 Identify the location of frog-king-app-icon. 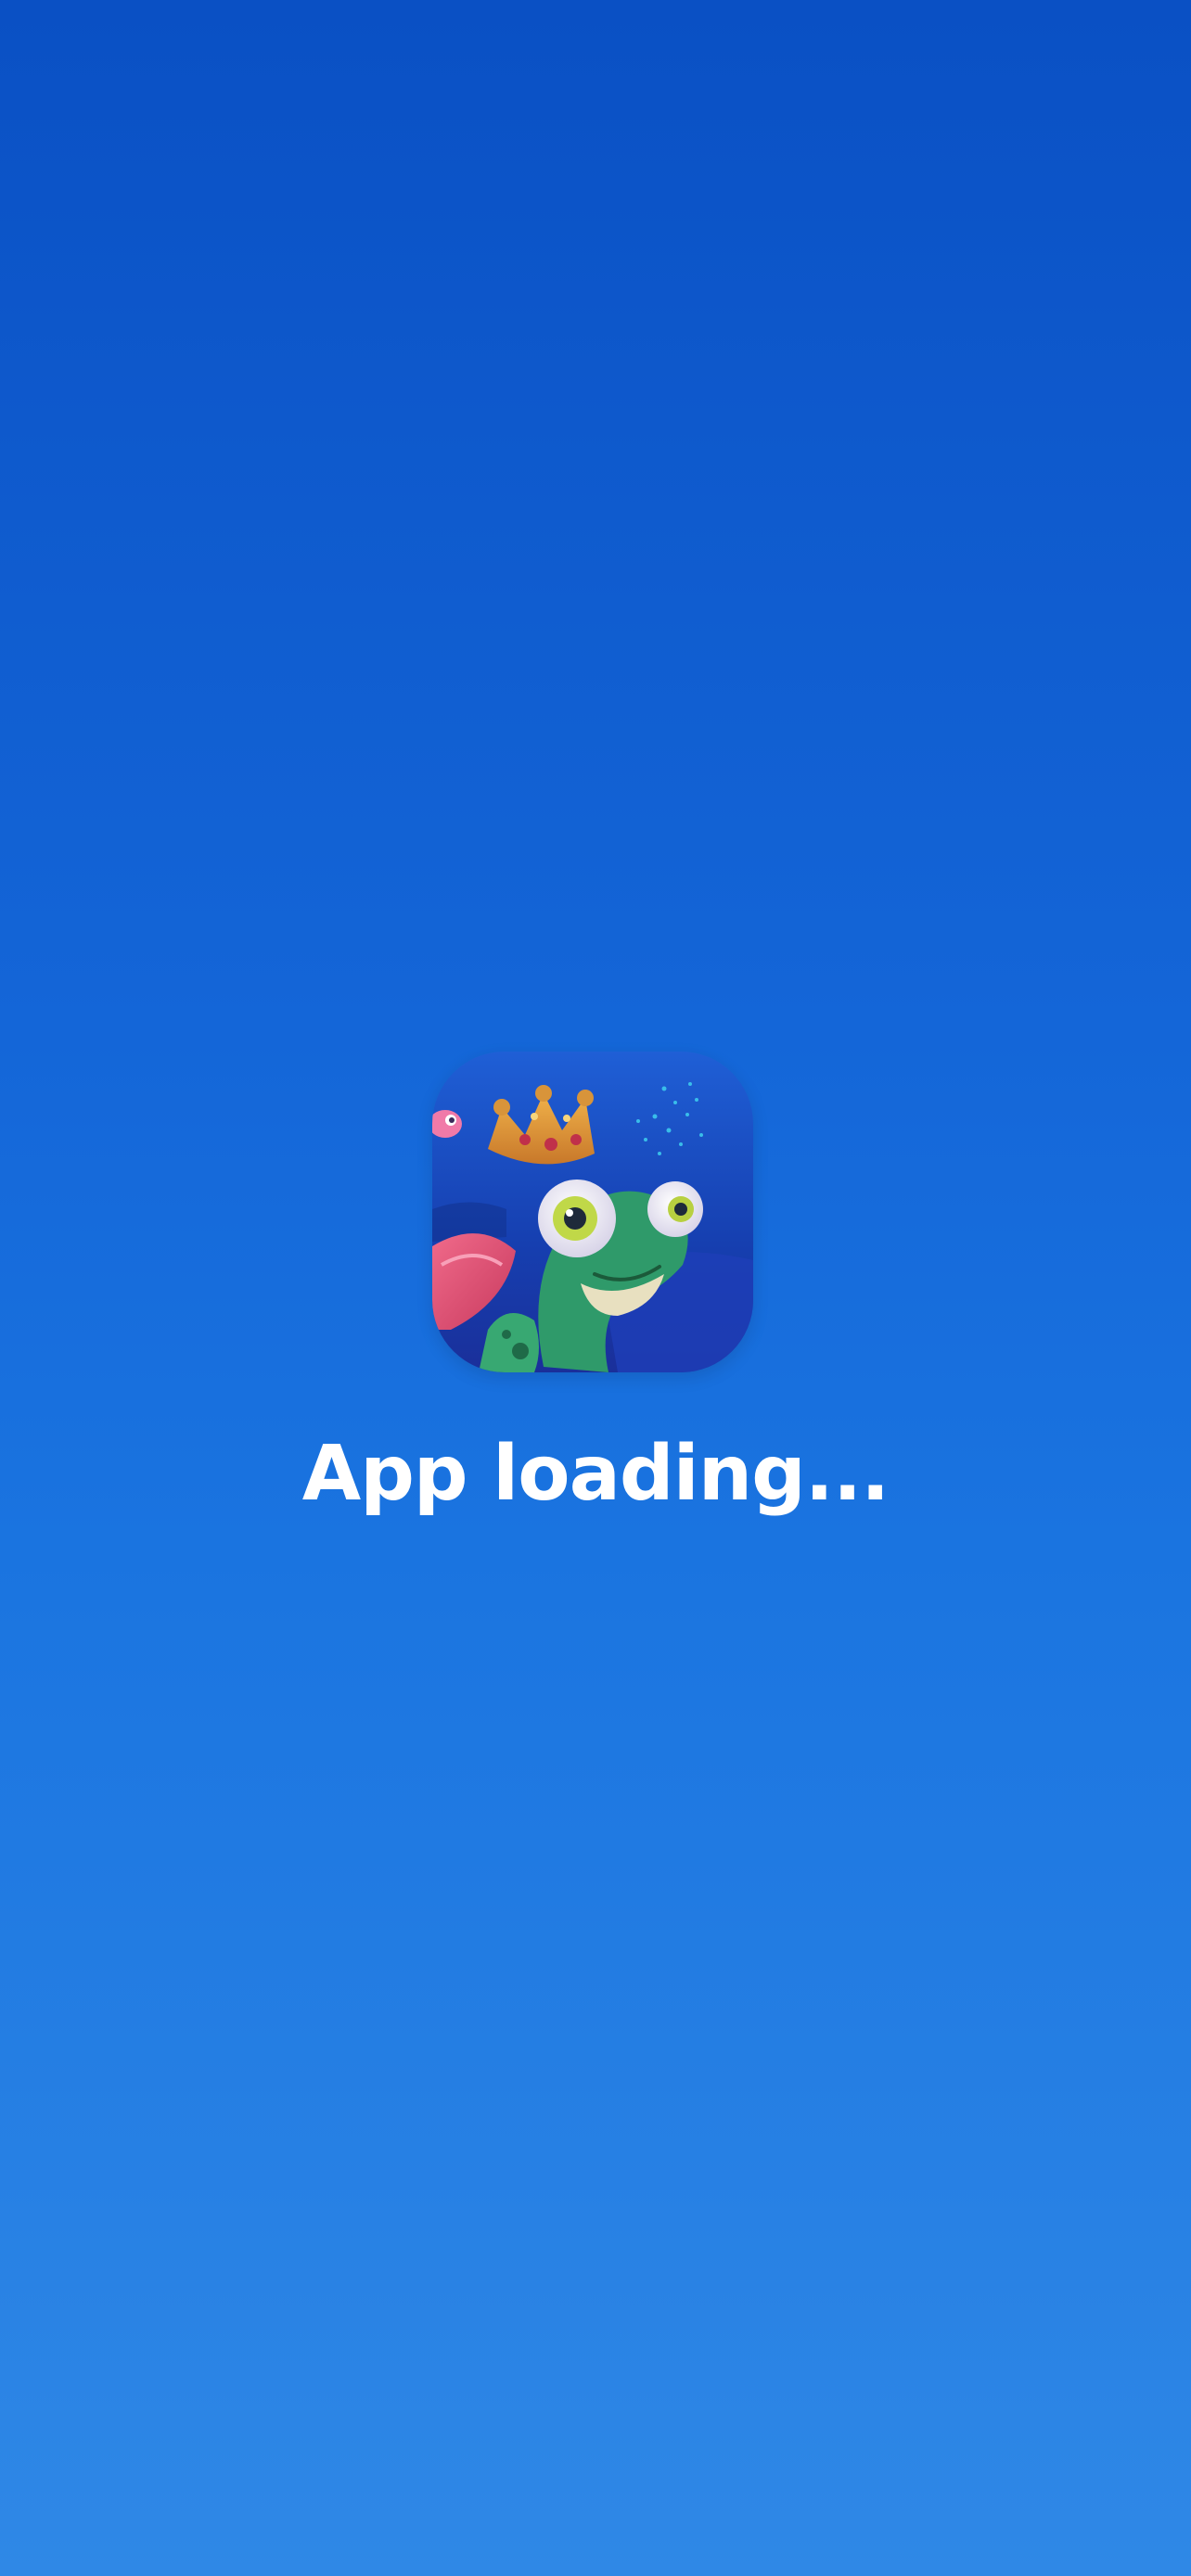
(592, 1212).